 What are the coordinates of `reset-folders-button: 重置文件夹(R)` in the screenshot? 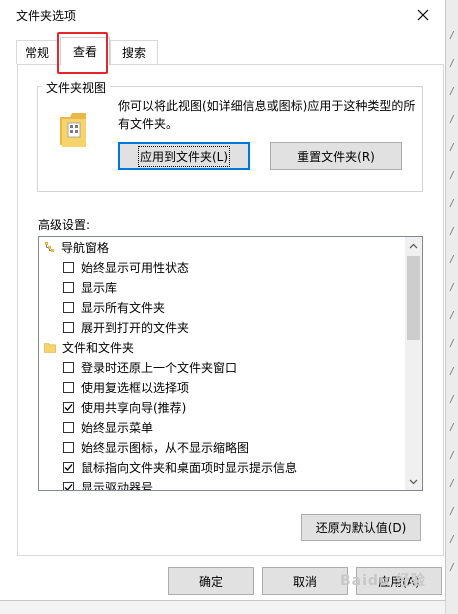 It's located at (336, 156).